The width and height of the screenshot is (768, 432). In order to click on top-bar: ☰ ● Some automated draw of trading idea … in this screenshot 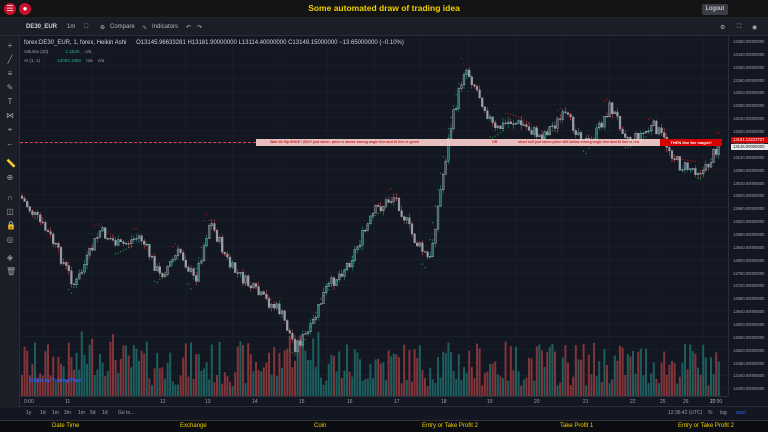, I will do `click(384, 9)`.